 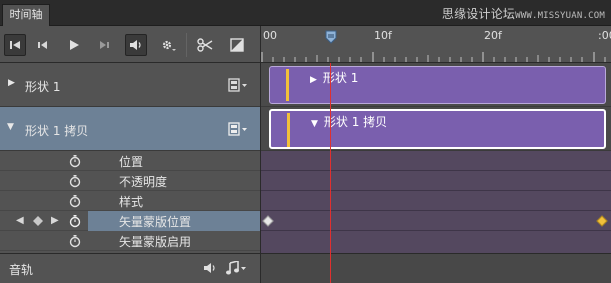 I want to click on add-keyframe-icon, so click(x=38, y=221).